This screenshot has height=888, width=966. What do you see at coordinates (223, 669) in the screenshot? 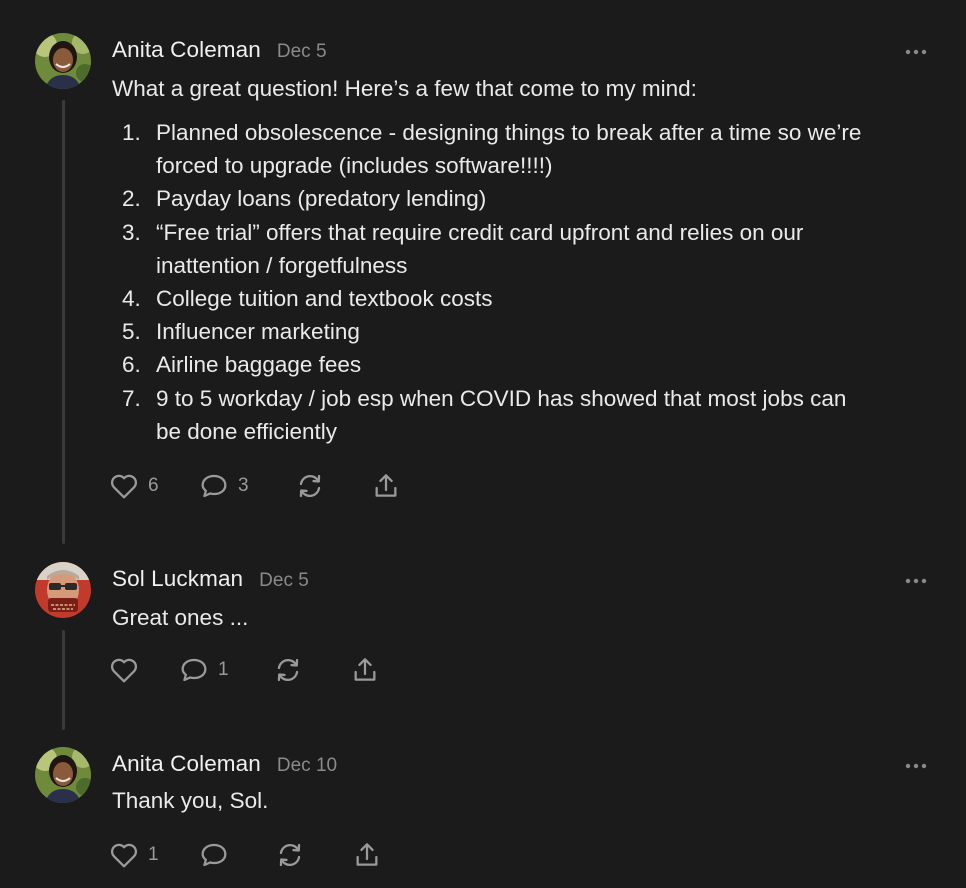
I see `reply-count: 1` at bounding box center [223, 669].